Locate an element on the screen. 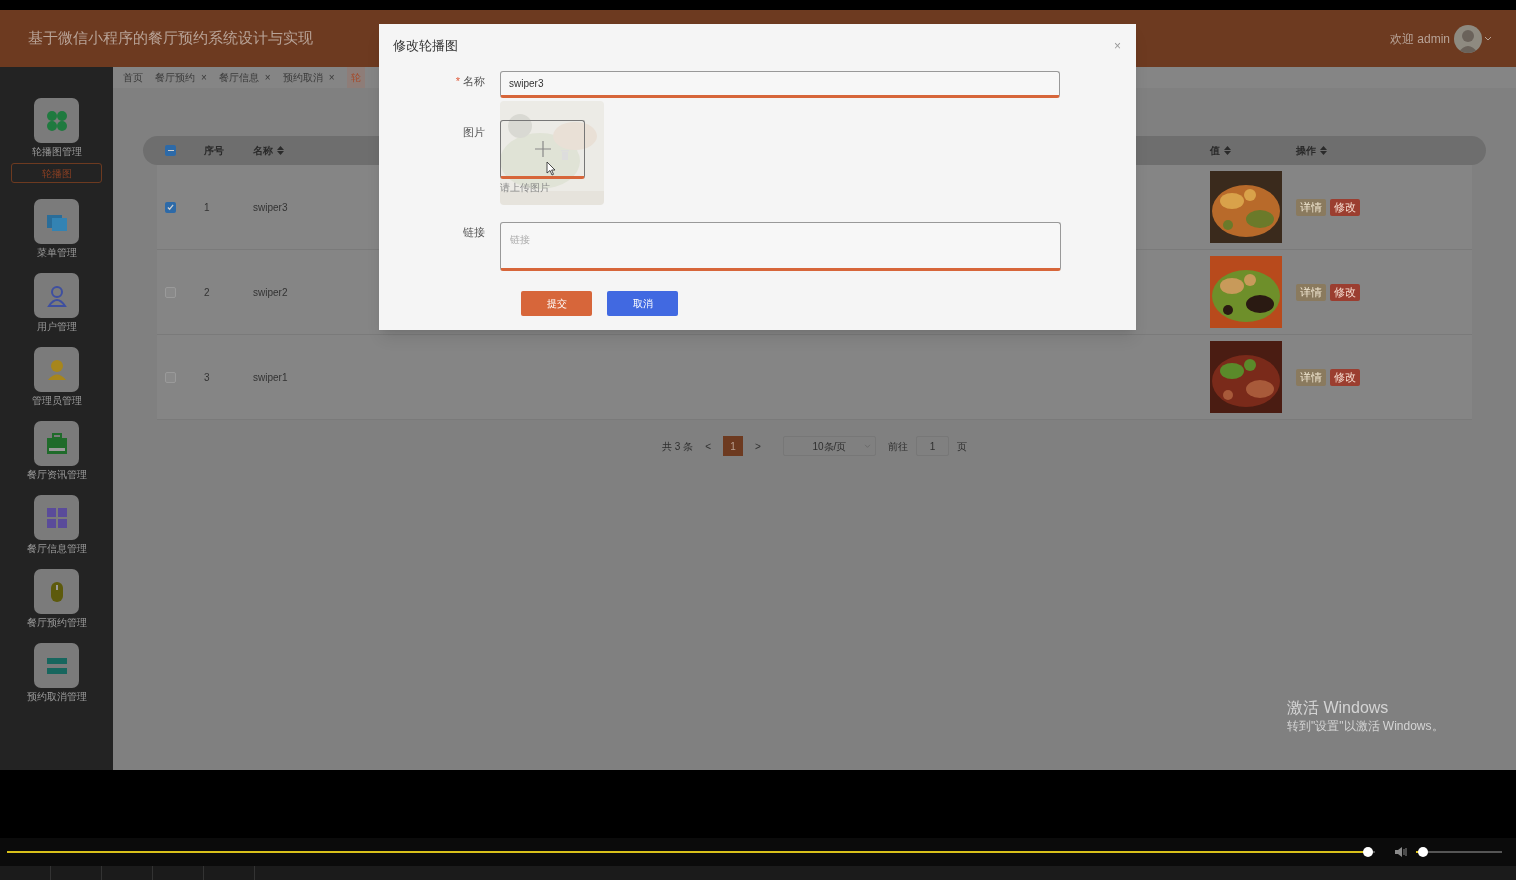 The image size is (1516, 880). field-label: 图片 is located at coordinates (474, 132).